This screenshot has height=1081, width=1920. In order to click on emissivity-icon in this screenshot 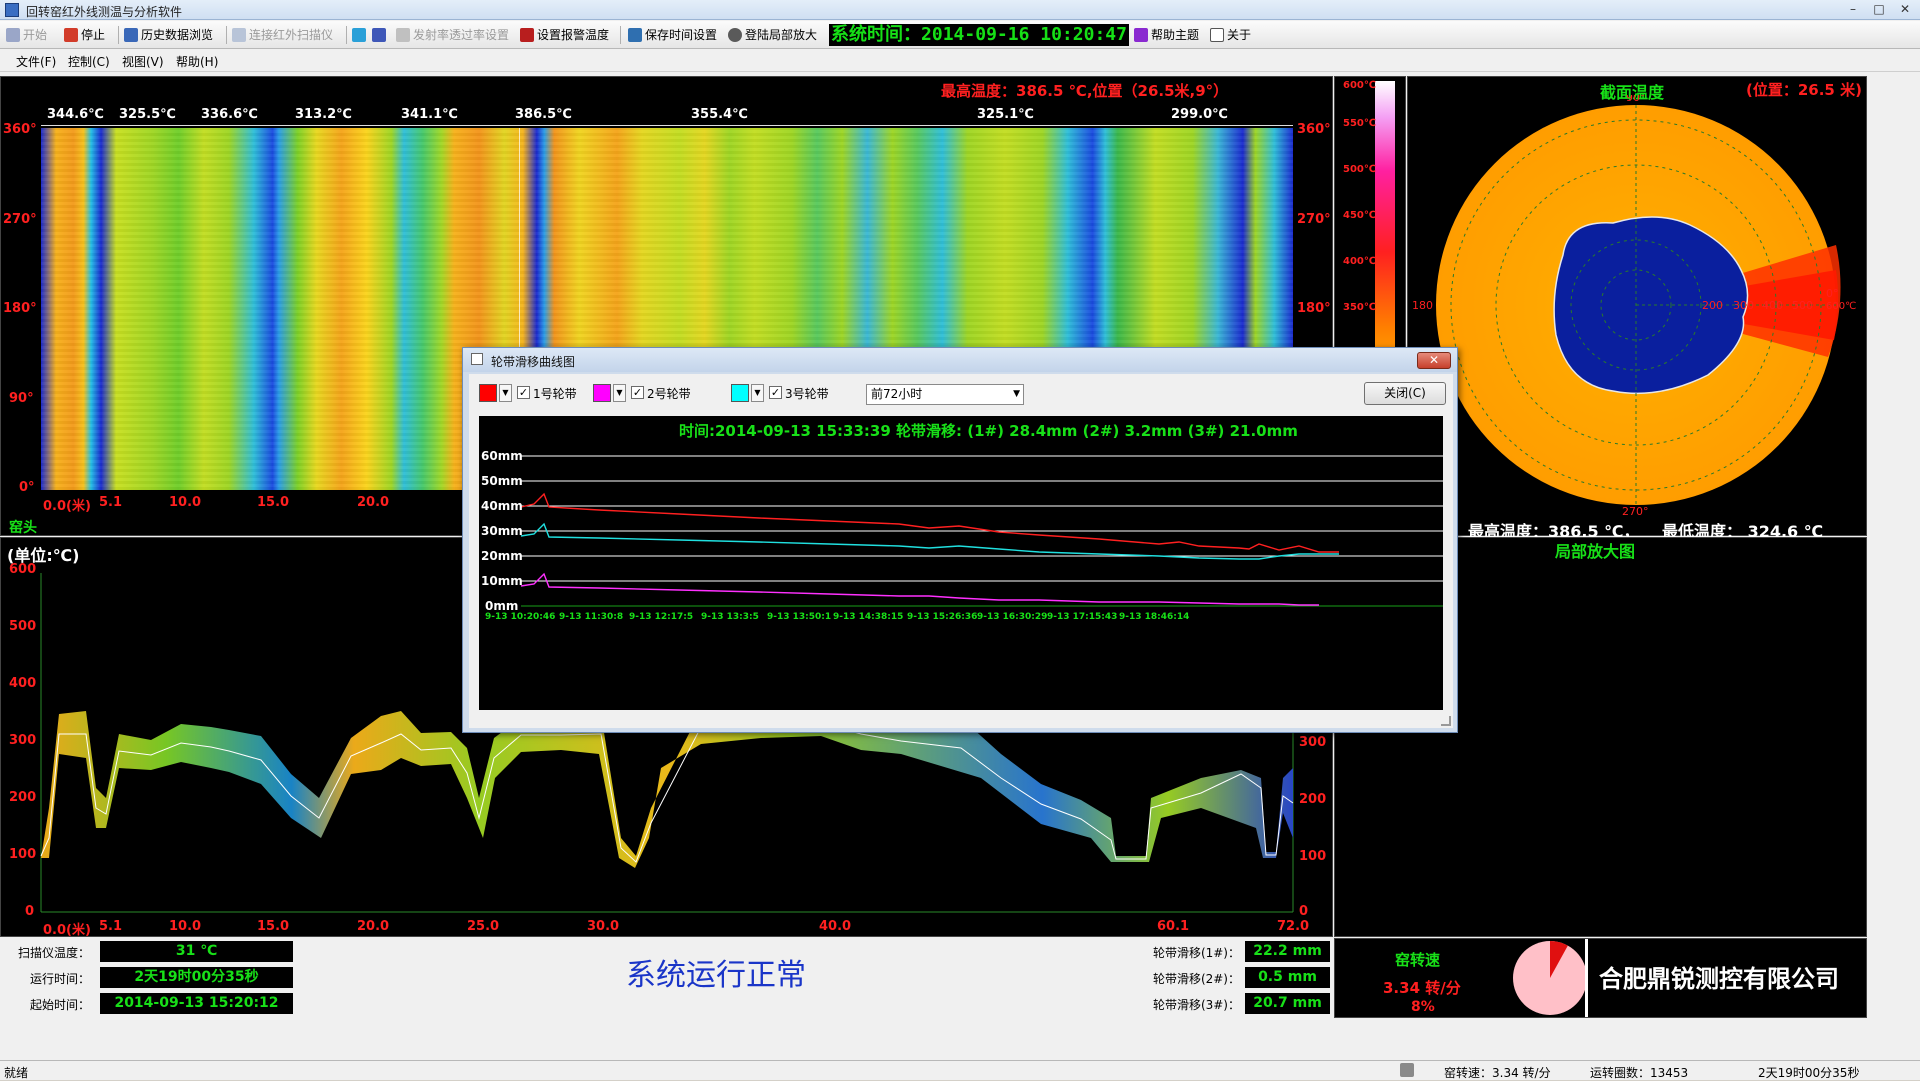, I will do `click(403, 35)`.